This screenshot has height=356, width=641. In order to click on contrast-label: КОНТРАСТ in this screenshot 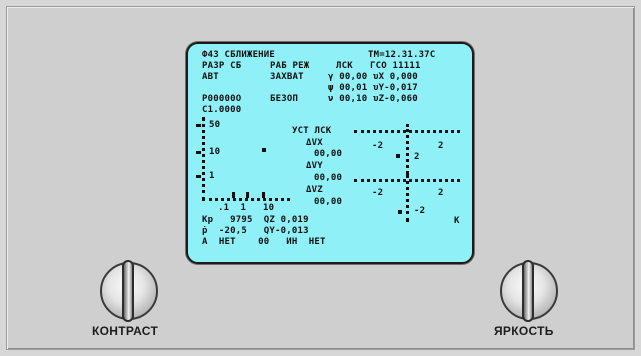, I will do `click(125, 331)`.